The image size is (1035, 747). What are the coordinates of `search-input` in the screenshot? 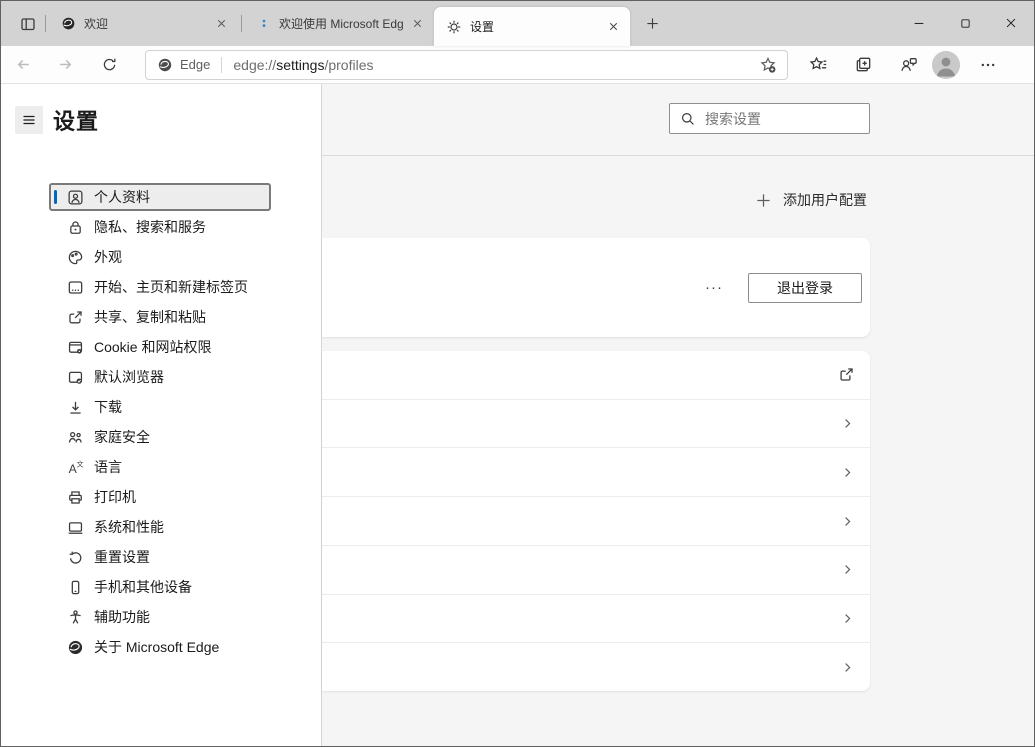 It's located at (783, 118).